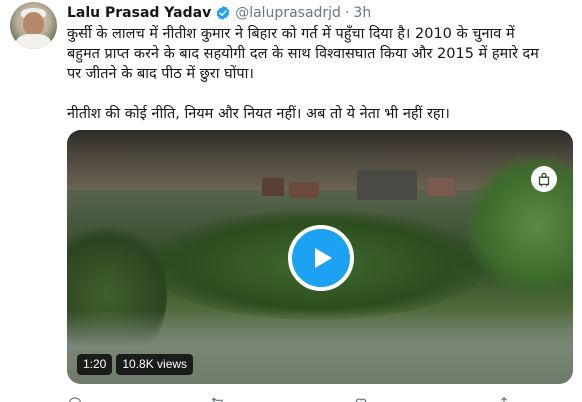  I want to click on tweet-timestamp: 3h, so click(362, 13).